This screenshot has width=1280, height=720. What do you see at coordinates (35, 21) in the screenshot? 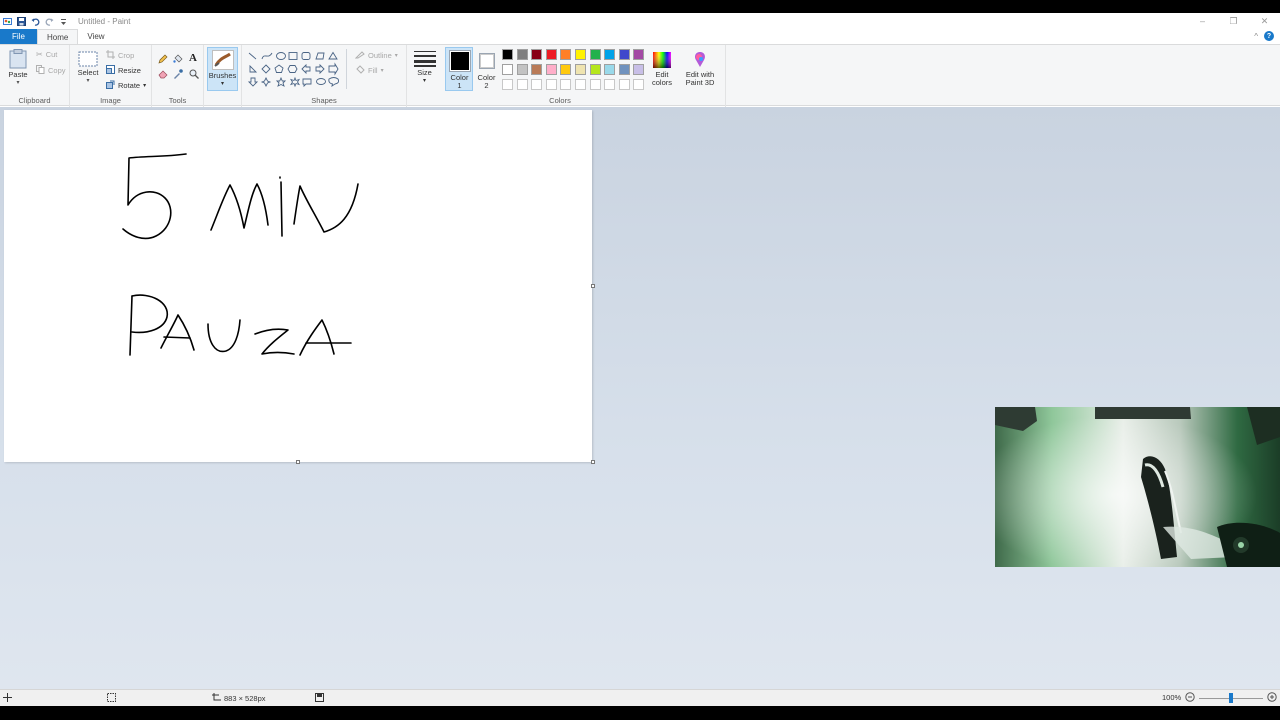
I see `undo-icon` at bounding box center [35, 21].